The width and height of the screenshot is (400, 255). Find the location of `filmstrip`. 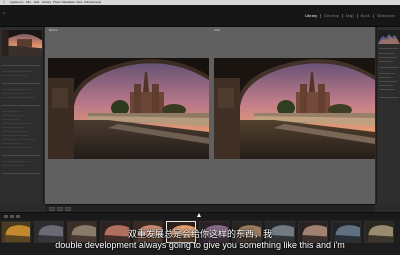

filmstrip is located at coordinates (200, 237).